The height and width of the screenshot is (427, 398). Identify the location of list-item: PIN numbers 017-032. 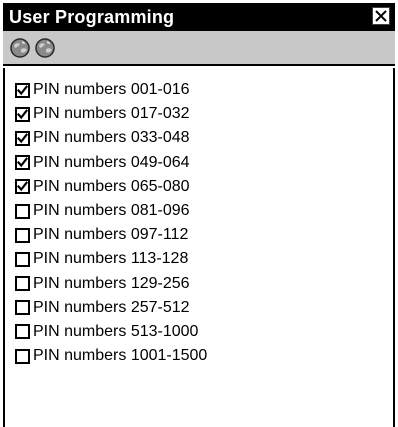
(111, 114).